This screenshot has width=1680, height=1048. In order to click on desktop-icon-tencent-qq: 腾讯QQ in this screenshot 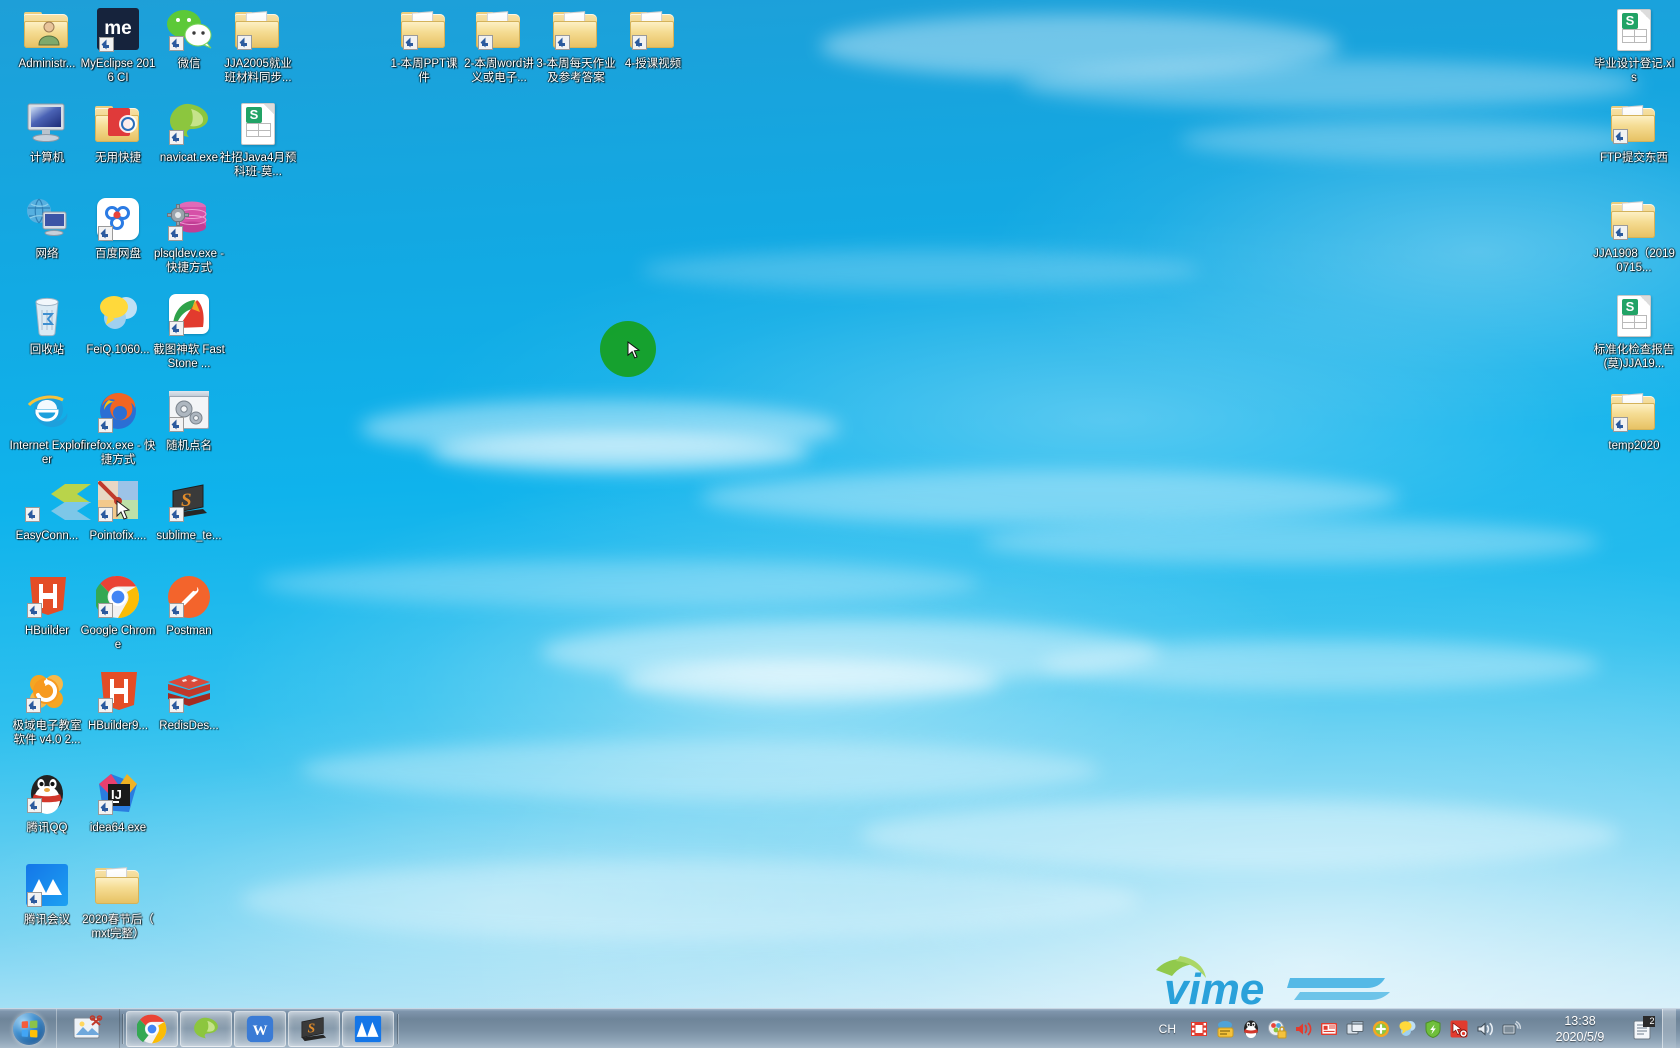, I will do `click(47, 803)`.